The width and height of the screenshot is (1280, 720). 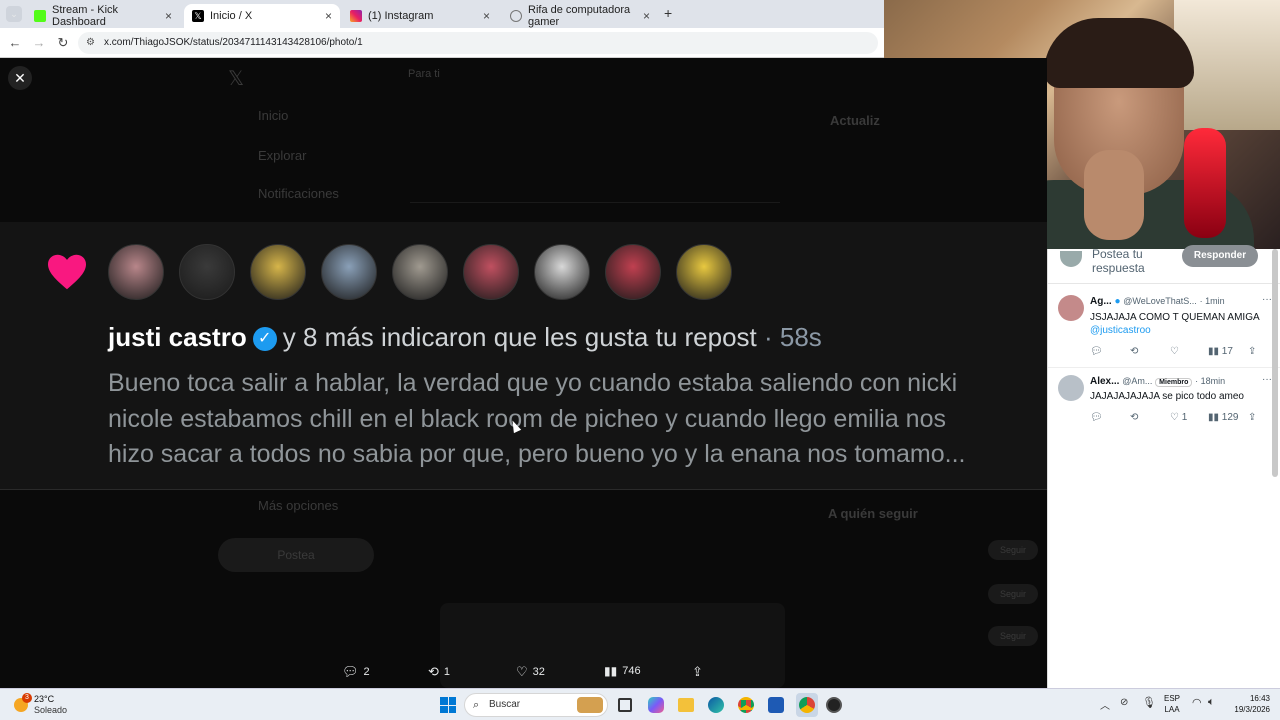 I want to click on obs-icon, so click(x=834, y=705).